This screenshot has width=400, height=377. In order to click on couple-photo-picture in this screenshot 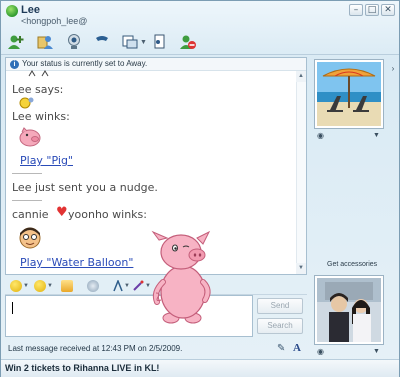, I will do `click(349, 310)`.